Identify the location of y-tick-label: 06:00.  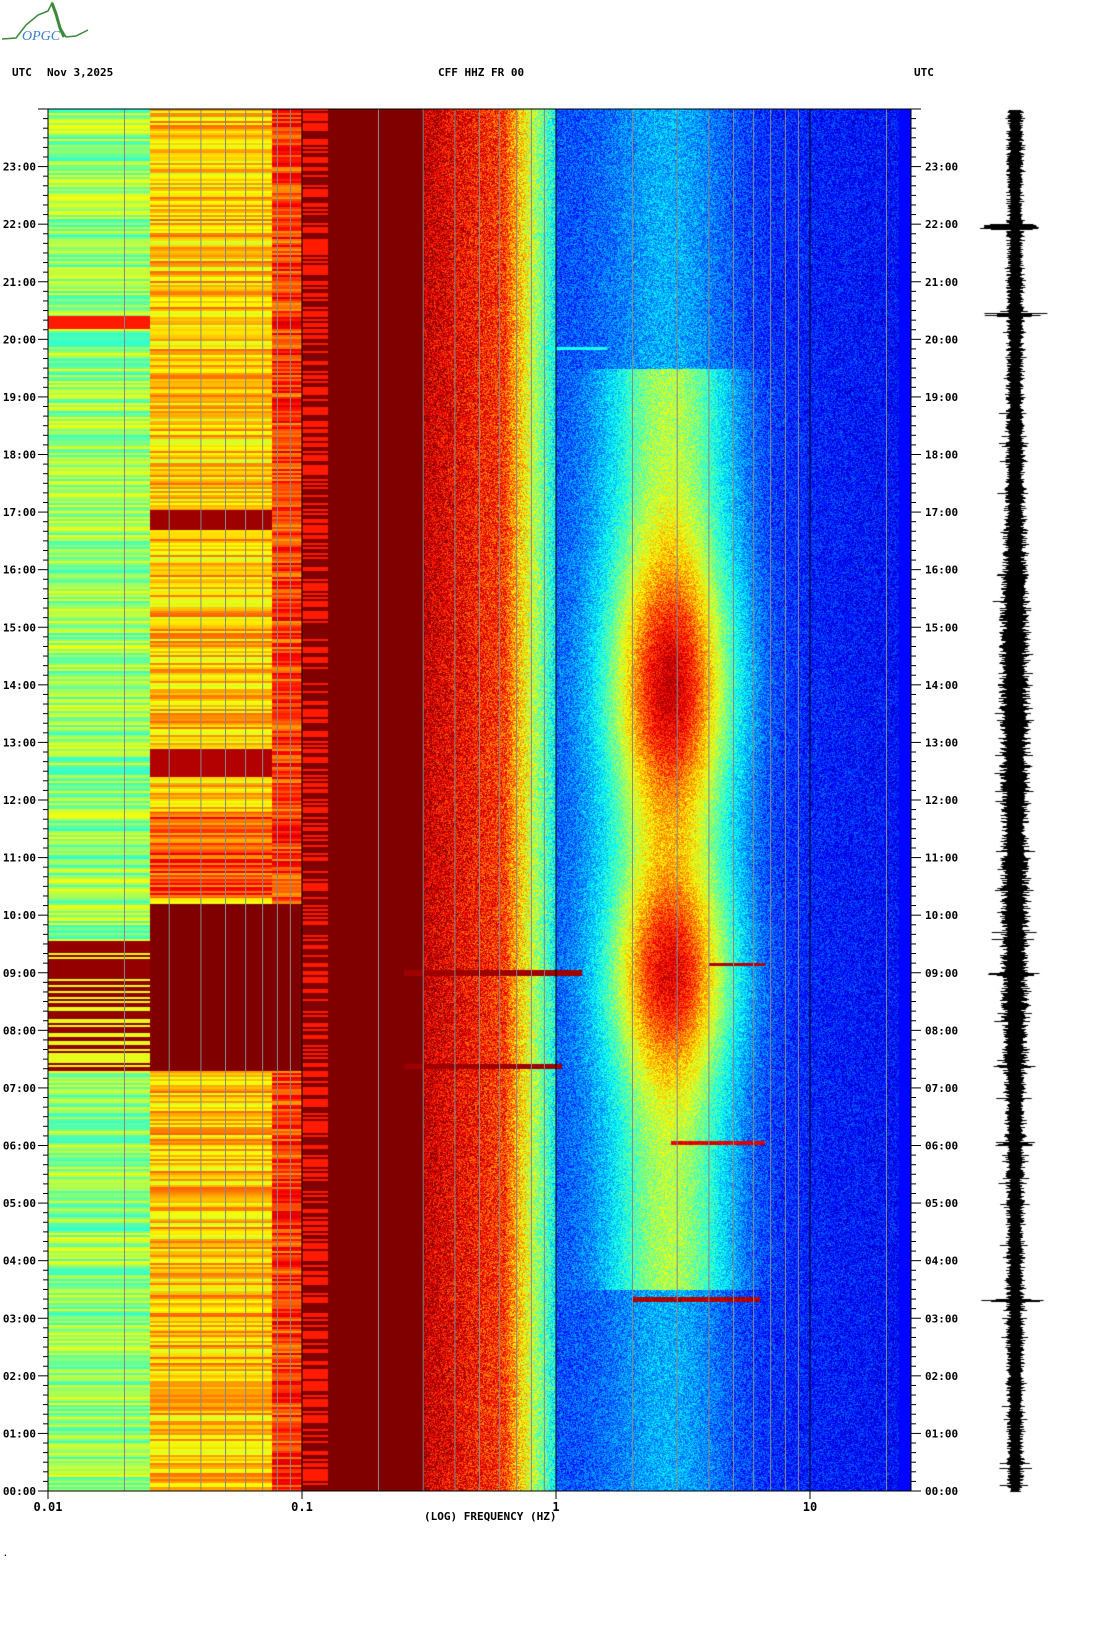
(19, 1146).